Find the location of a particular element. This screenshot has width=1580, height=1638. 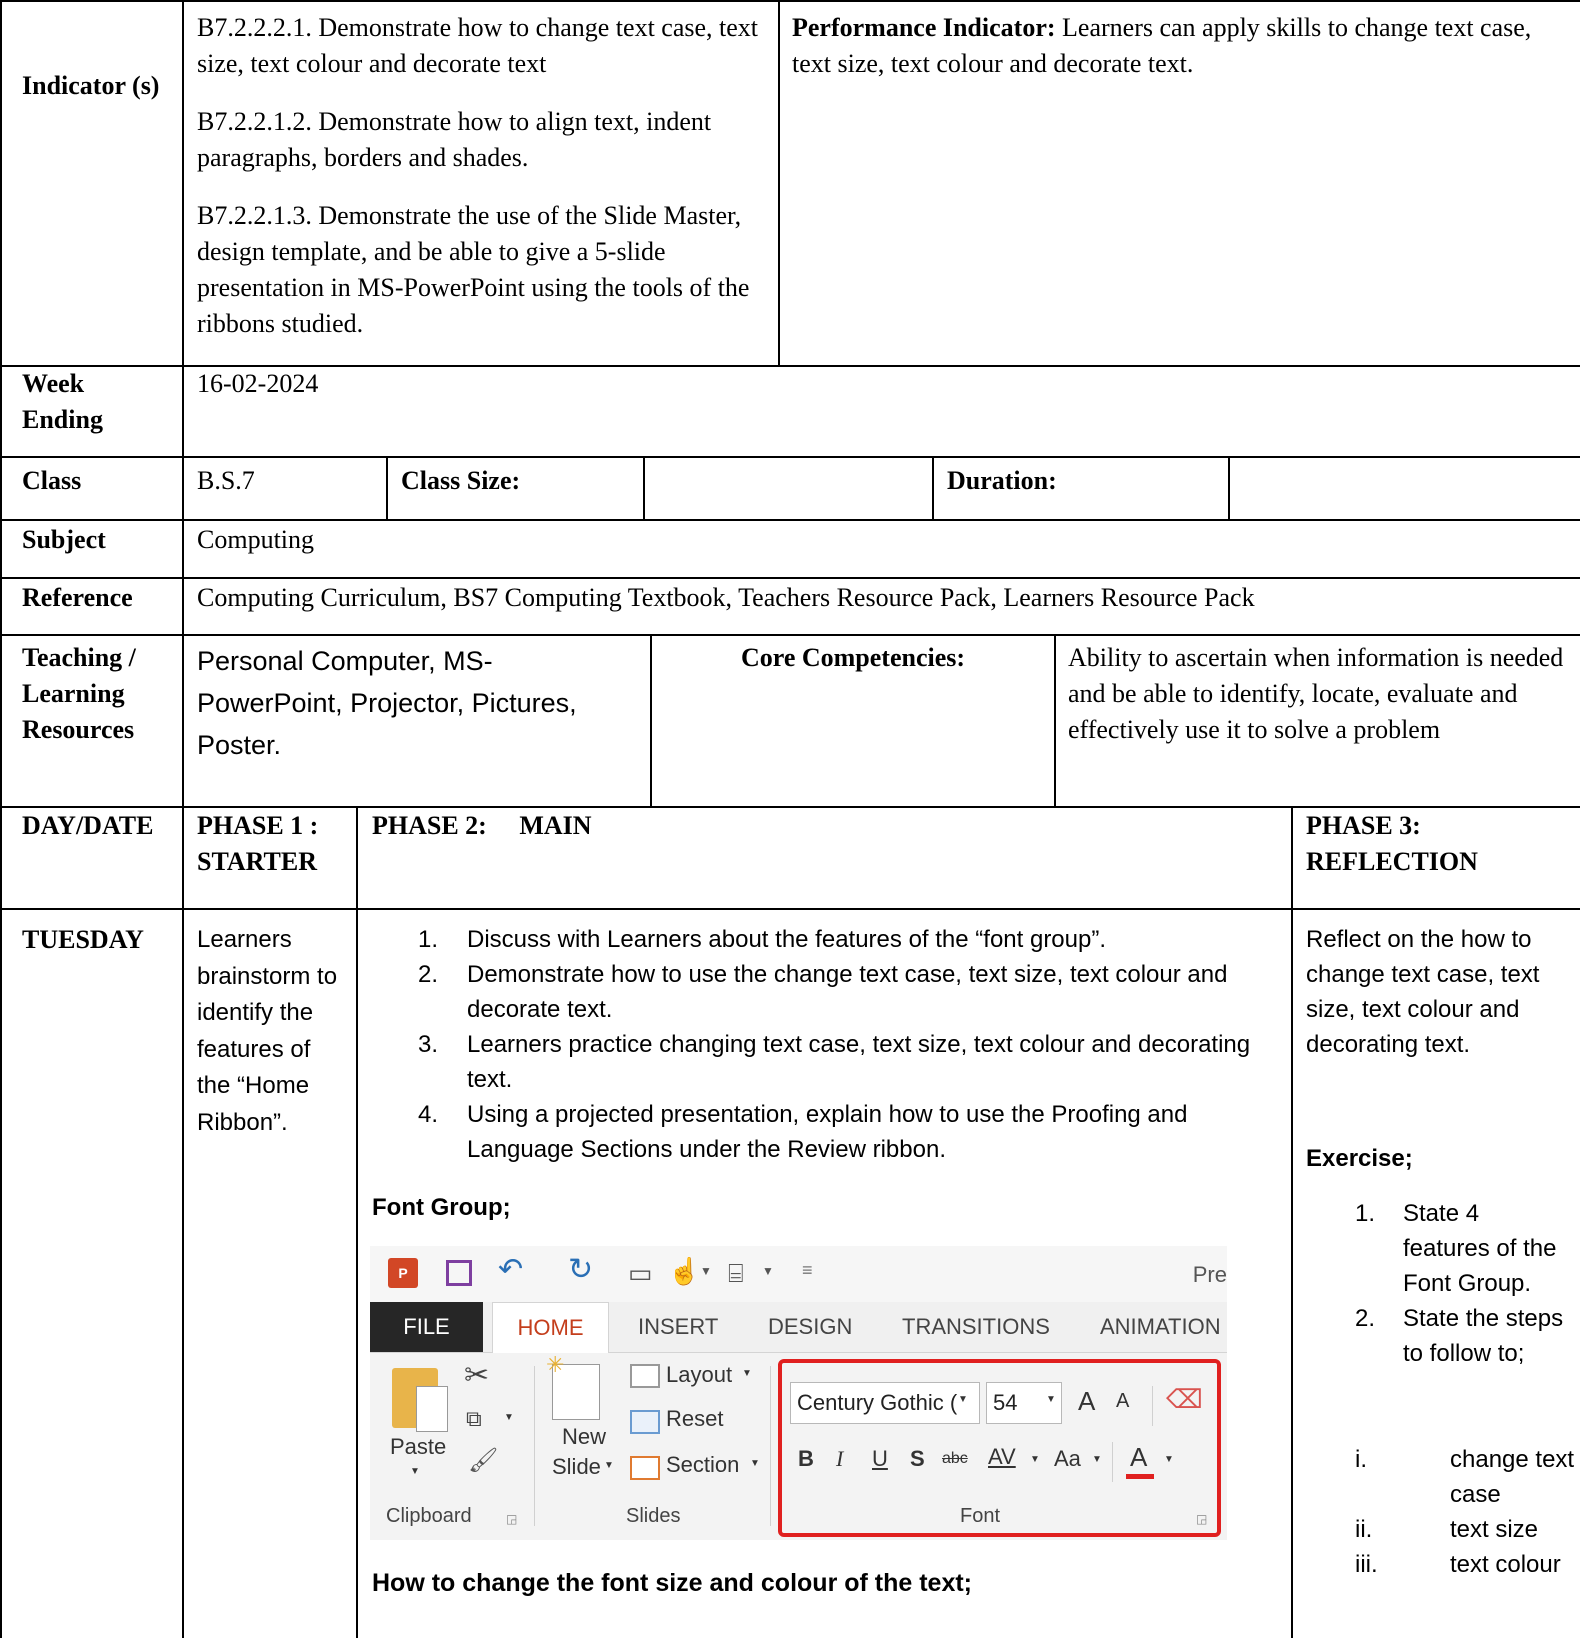

main-item-number: 2. is located at coordinates (428, 974).